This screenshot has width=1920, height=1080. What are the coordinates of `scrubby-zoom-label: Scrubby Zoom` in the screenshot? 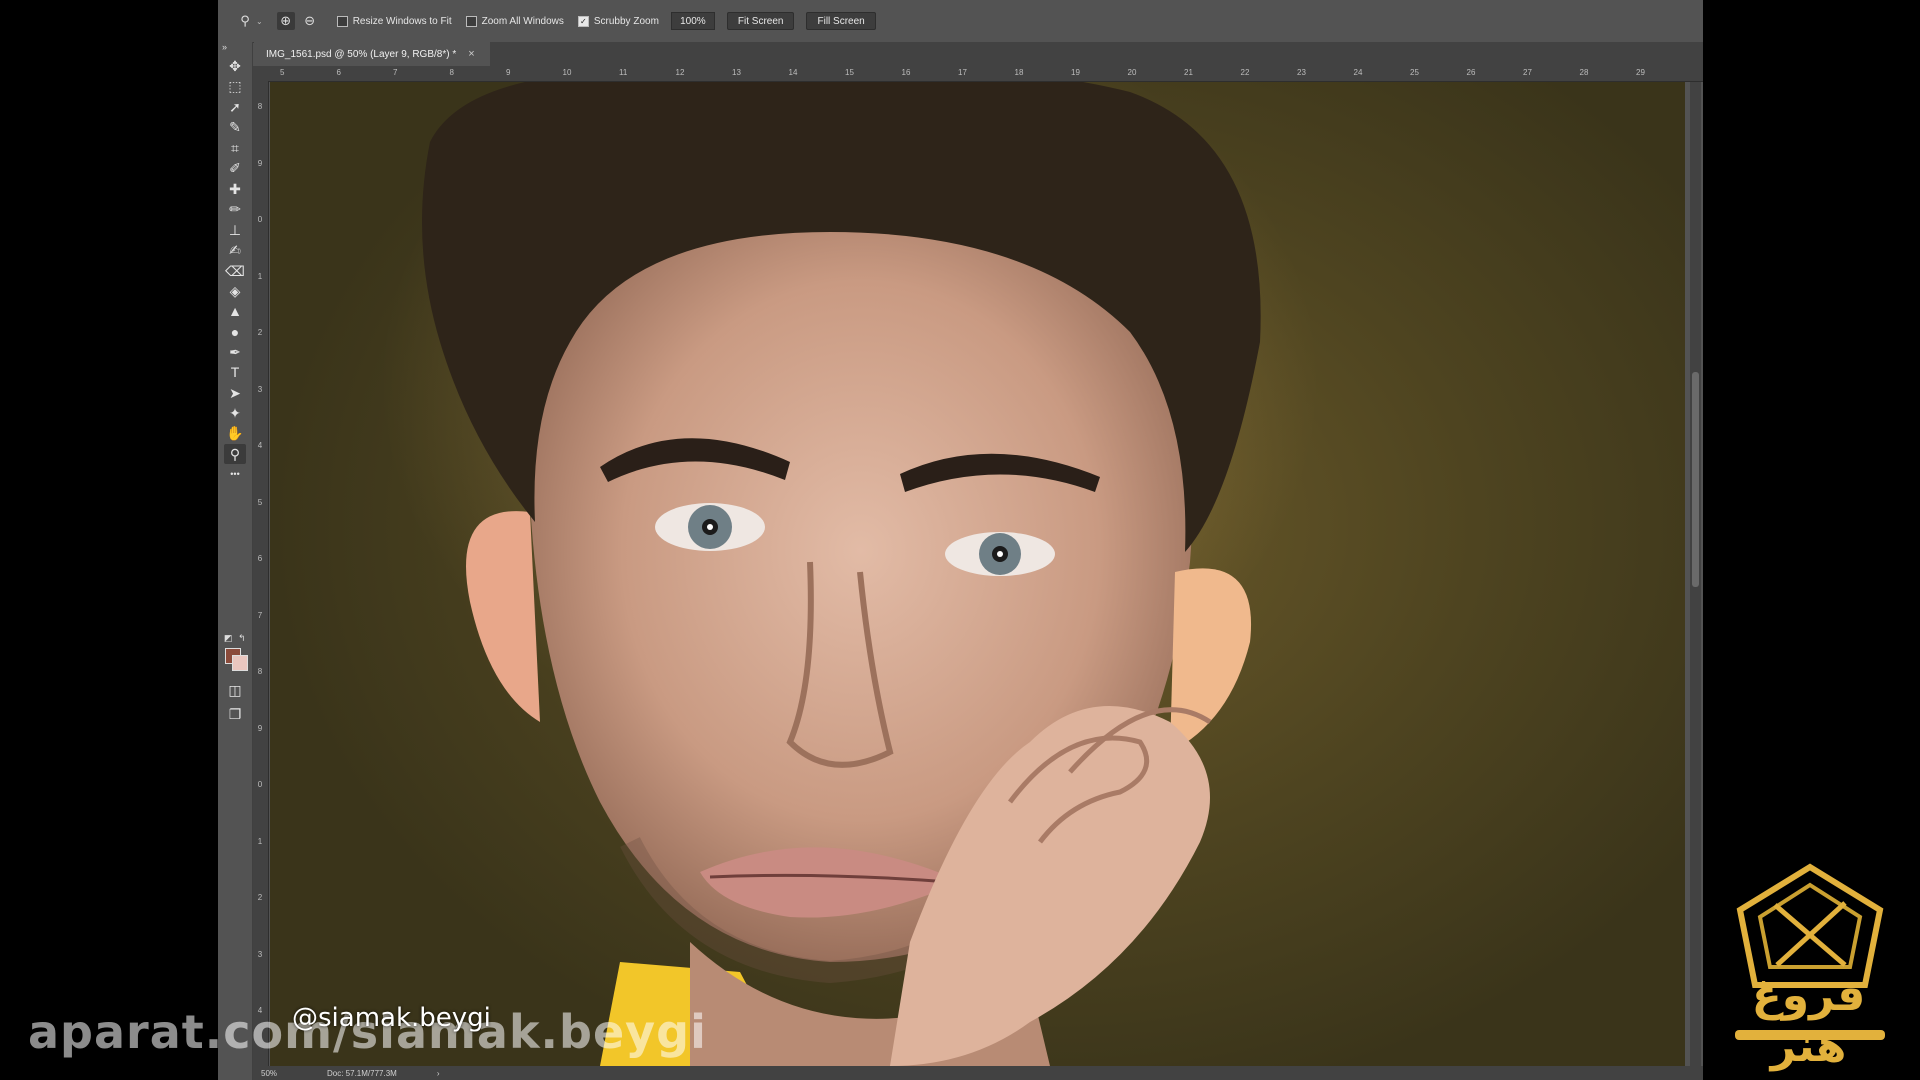 It's located at (626, 21).